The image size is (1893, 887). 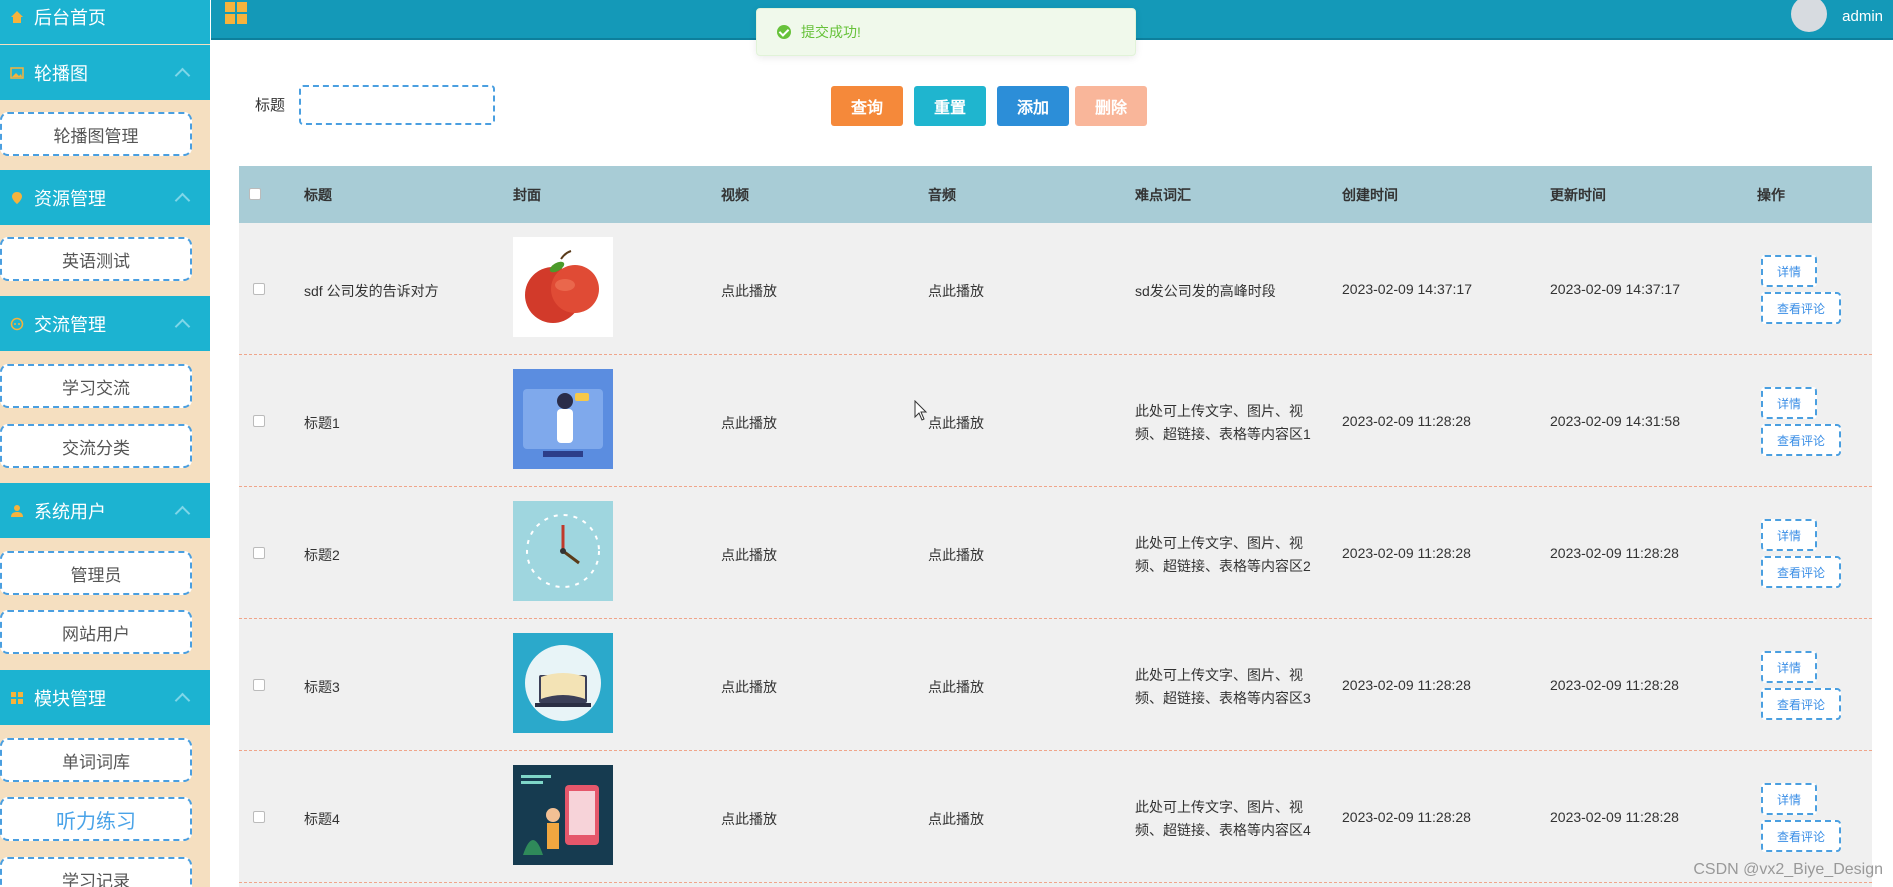 What do you see at coordinates (942, 195) in the screenshot?
I see `header-audio: 音频` at bounding box center [942, 195].